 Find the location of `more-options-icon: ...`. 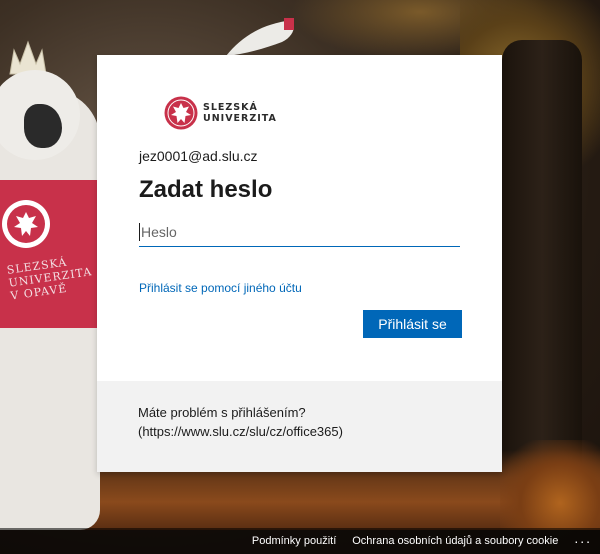

more-options-icon: ... is located at coordinates (583, 540).